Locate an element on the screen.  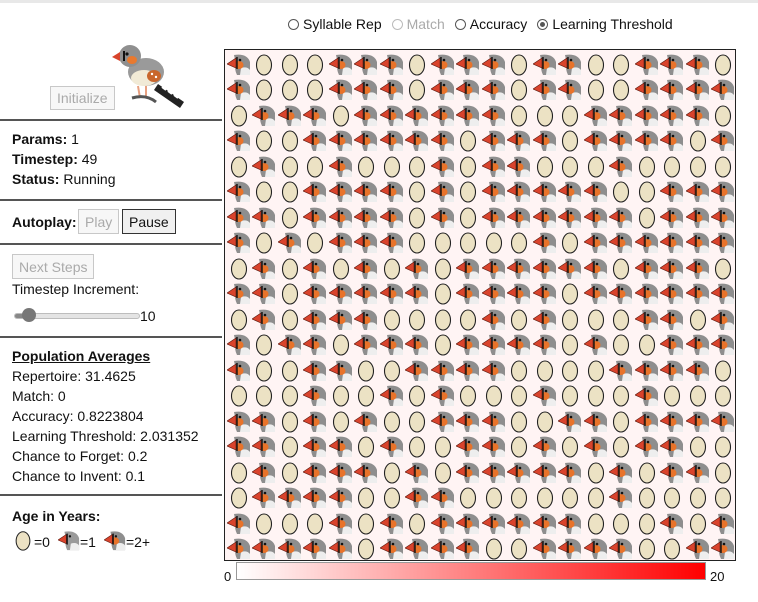
adult-legend-label: =2+ is located at coordinates (138, 541).